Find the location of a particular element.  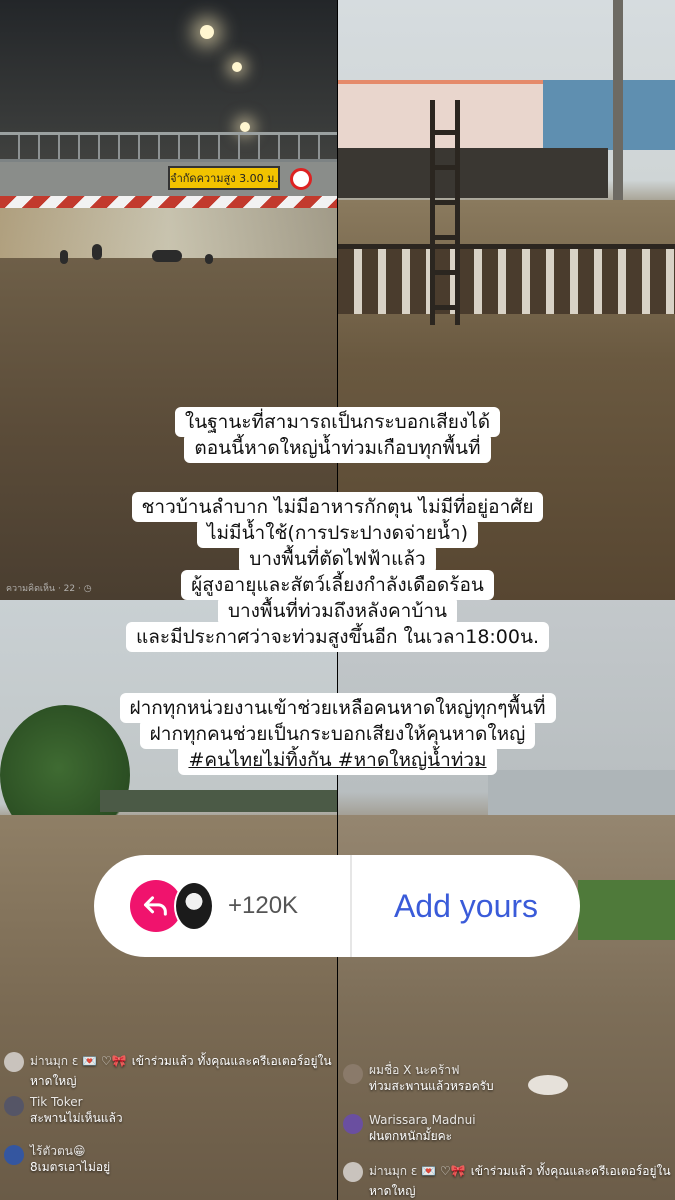

add-yours-sticker: +120K Add yours is located at coordinates (337, 906).